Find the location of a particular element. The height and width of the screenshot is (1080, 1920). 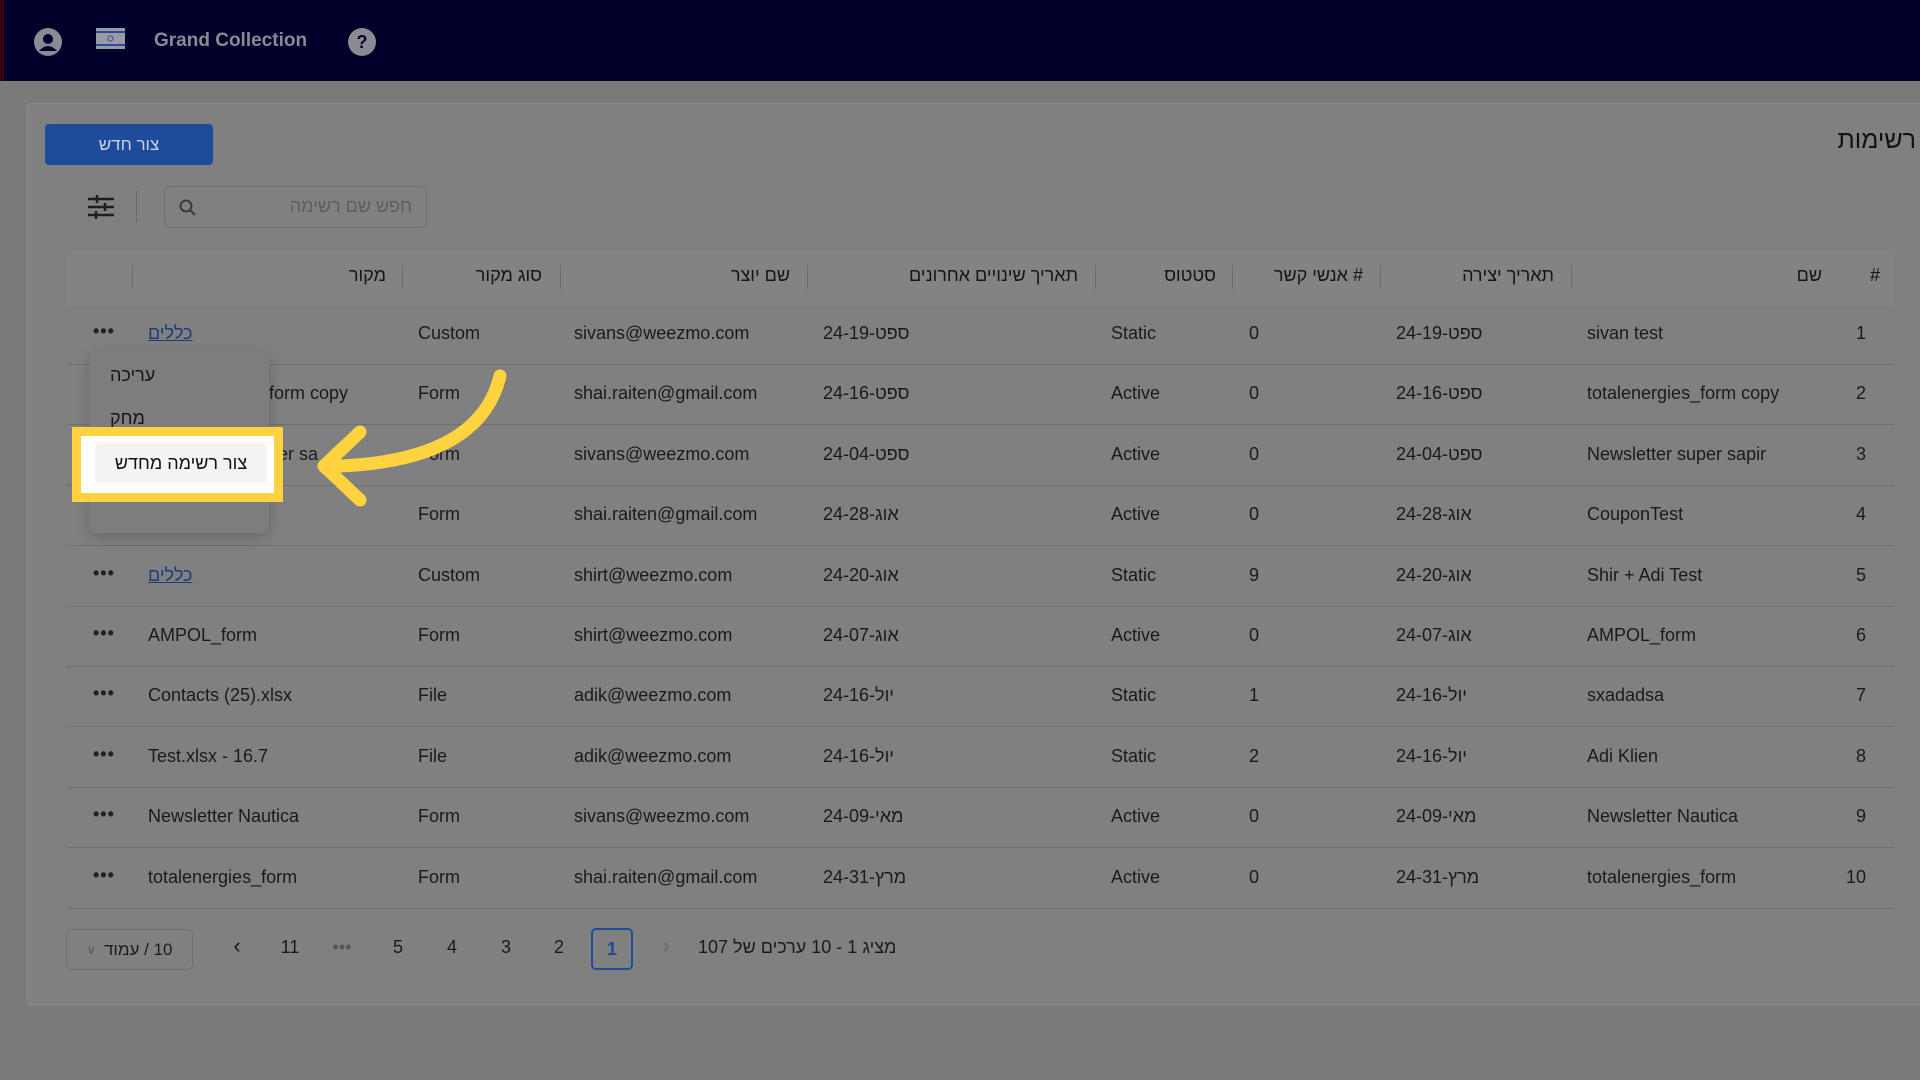

cell-source: Newsletter Nautica is located at coordinates (224, 816).